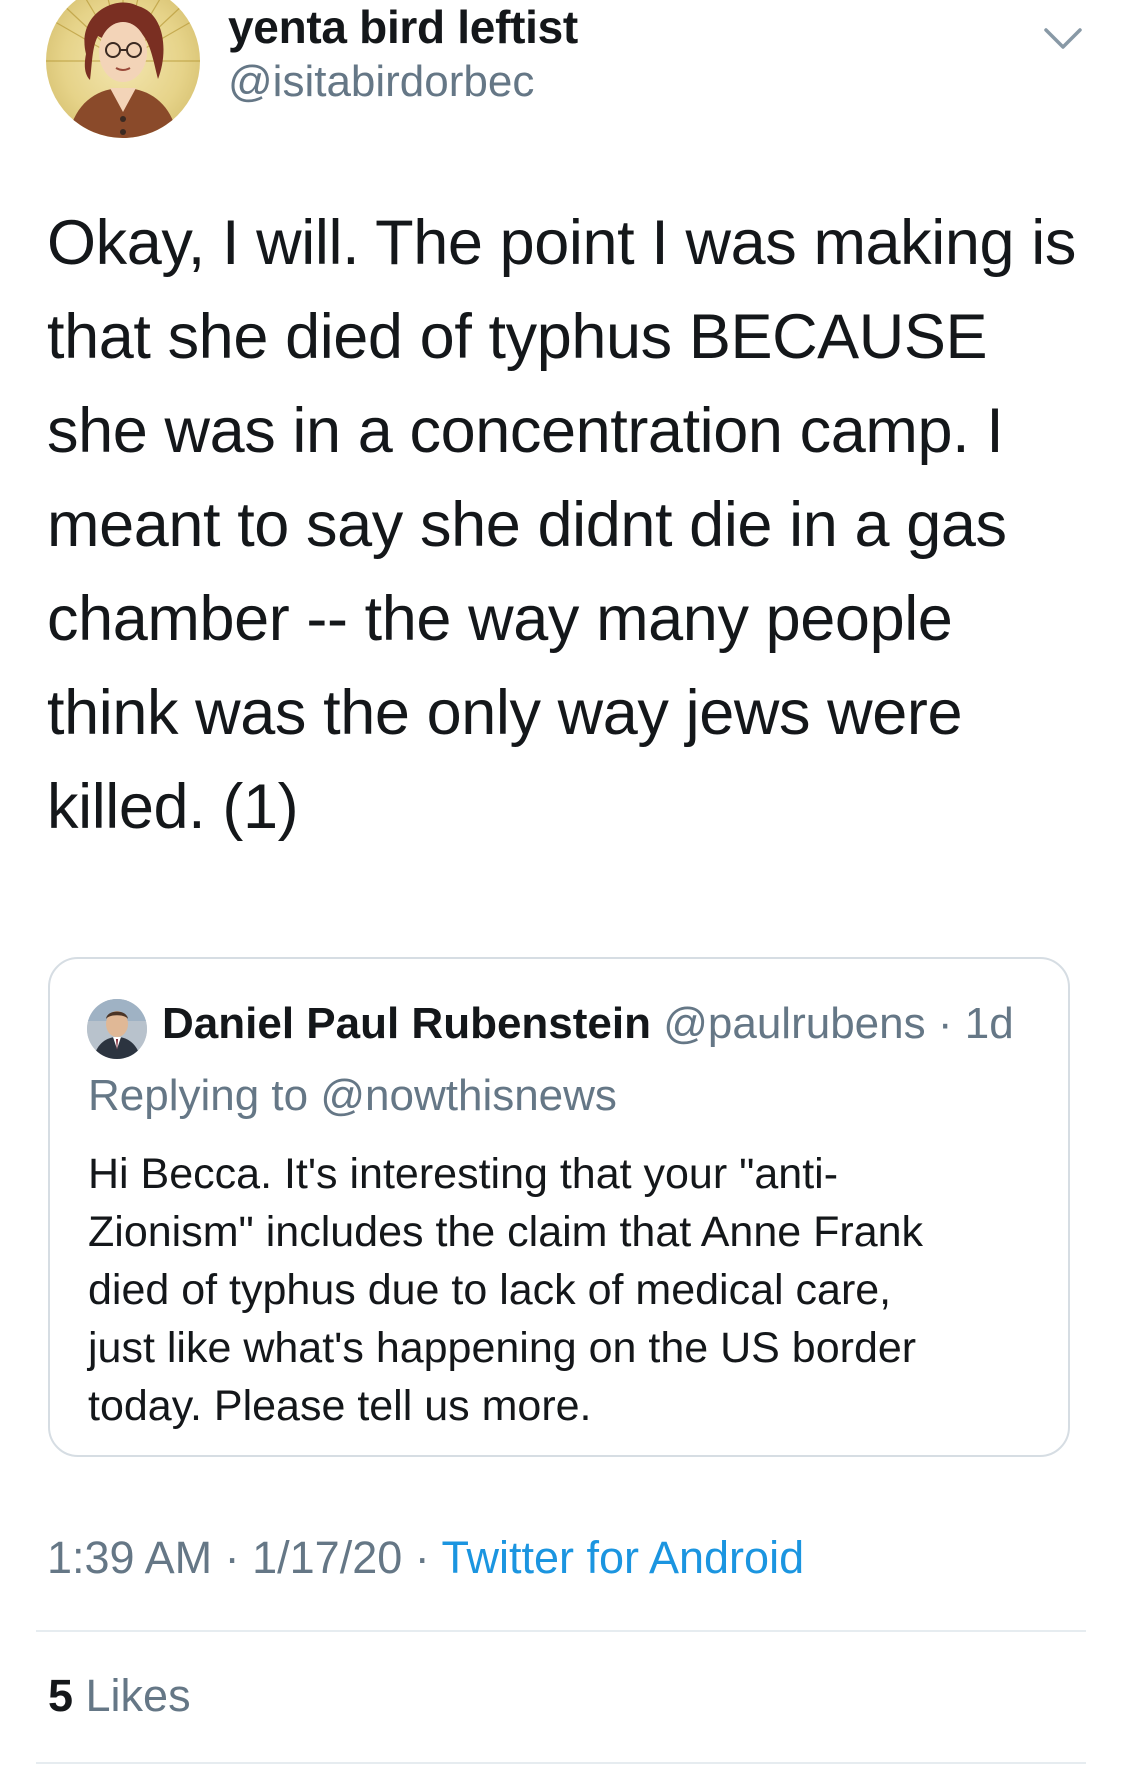 The image size is (1125, 1779). Describe the element at coordinates (132, 1695) in the screenshot. I see `likes-label: Likes` at that location.